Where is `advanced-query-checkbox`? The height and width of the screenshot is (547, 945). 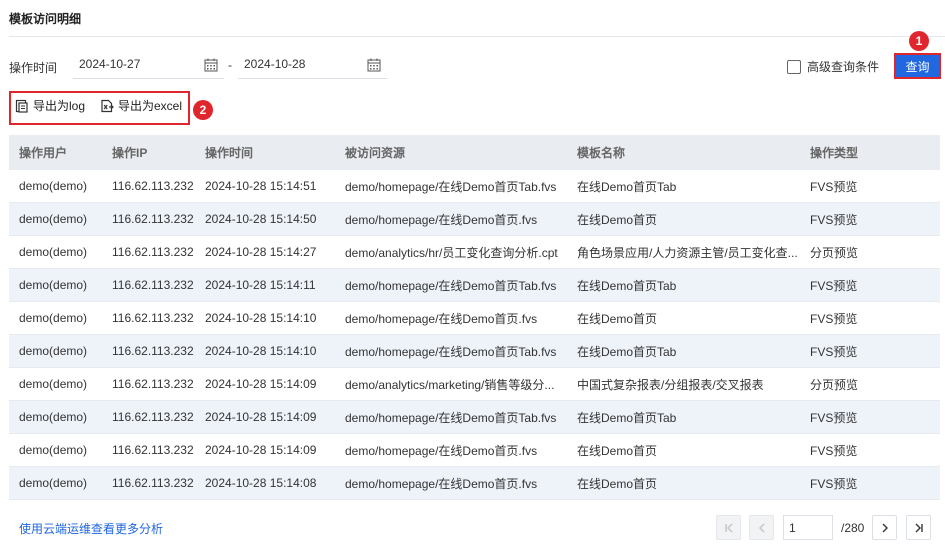 advanced-query-checkbox is located at coordinates (794, 66).